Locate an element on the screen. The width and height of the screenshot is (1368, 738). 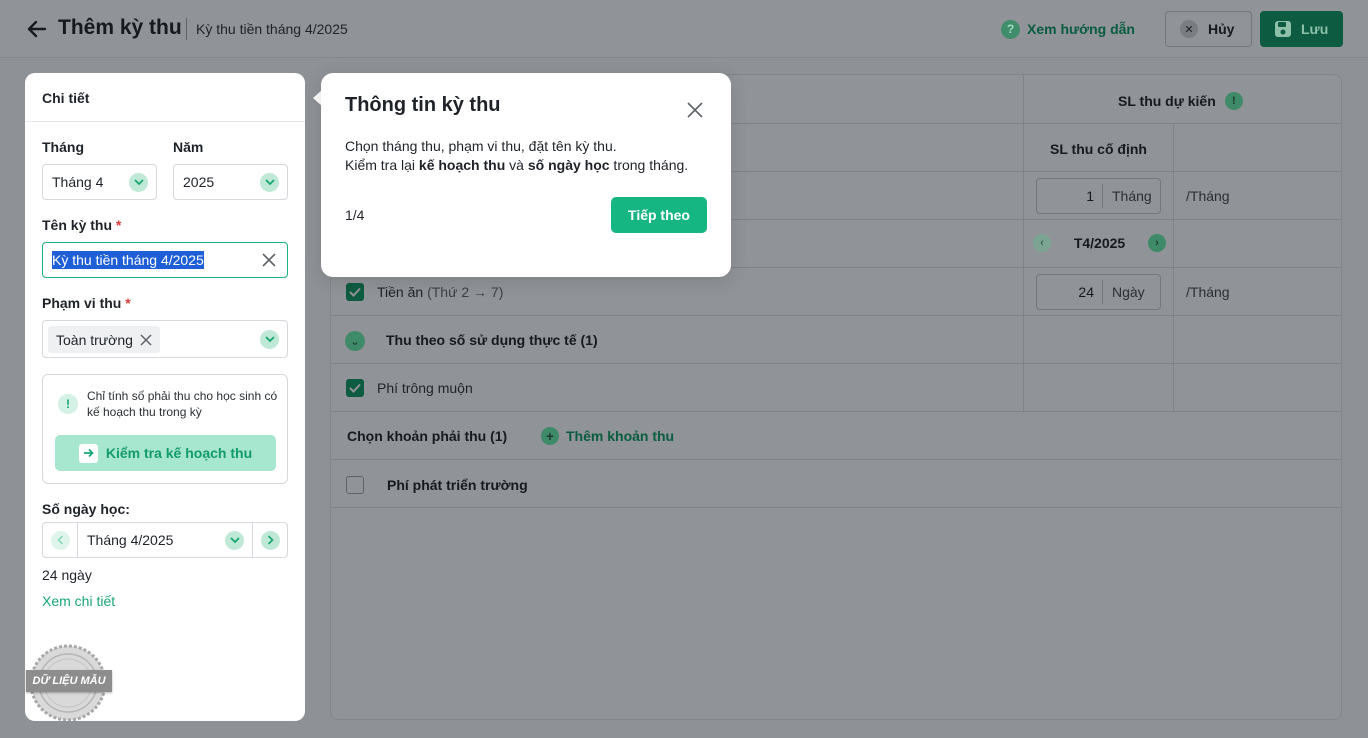
sample-data-label: DỮ LIỆU MẪU is located at coordinates (69, 681).